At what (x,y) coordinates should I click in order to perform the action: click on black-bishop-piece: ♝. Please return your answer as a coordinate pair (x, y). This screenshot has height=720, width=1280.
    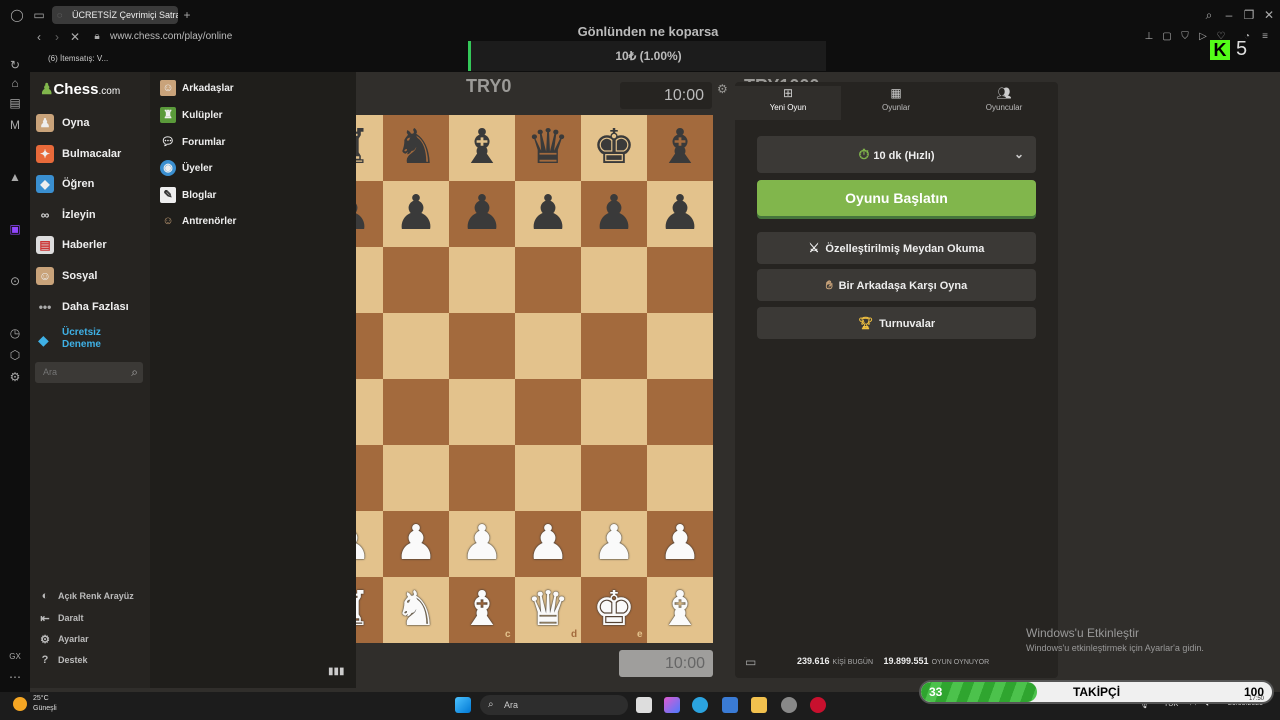
    Looking at the image, I should click on (482, 148).